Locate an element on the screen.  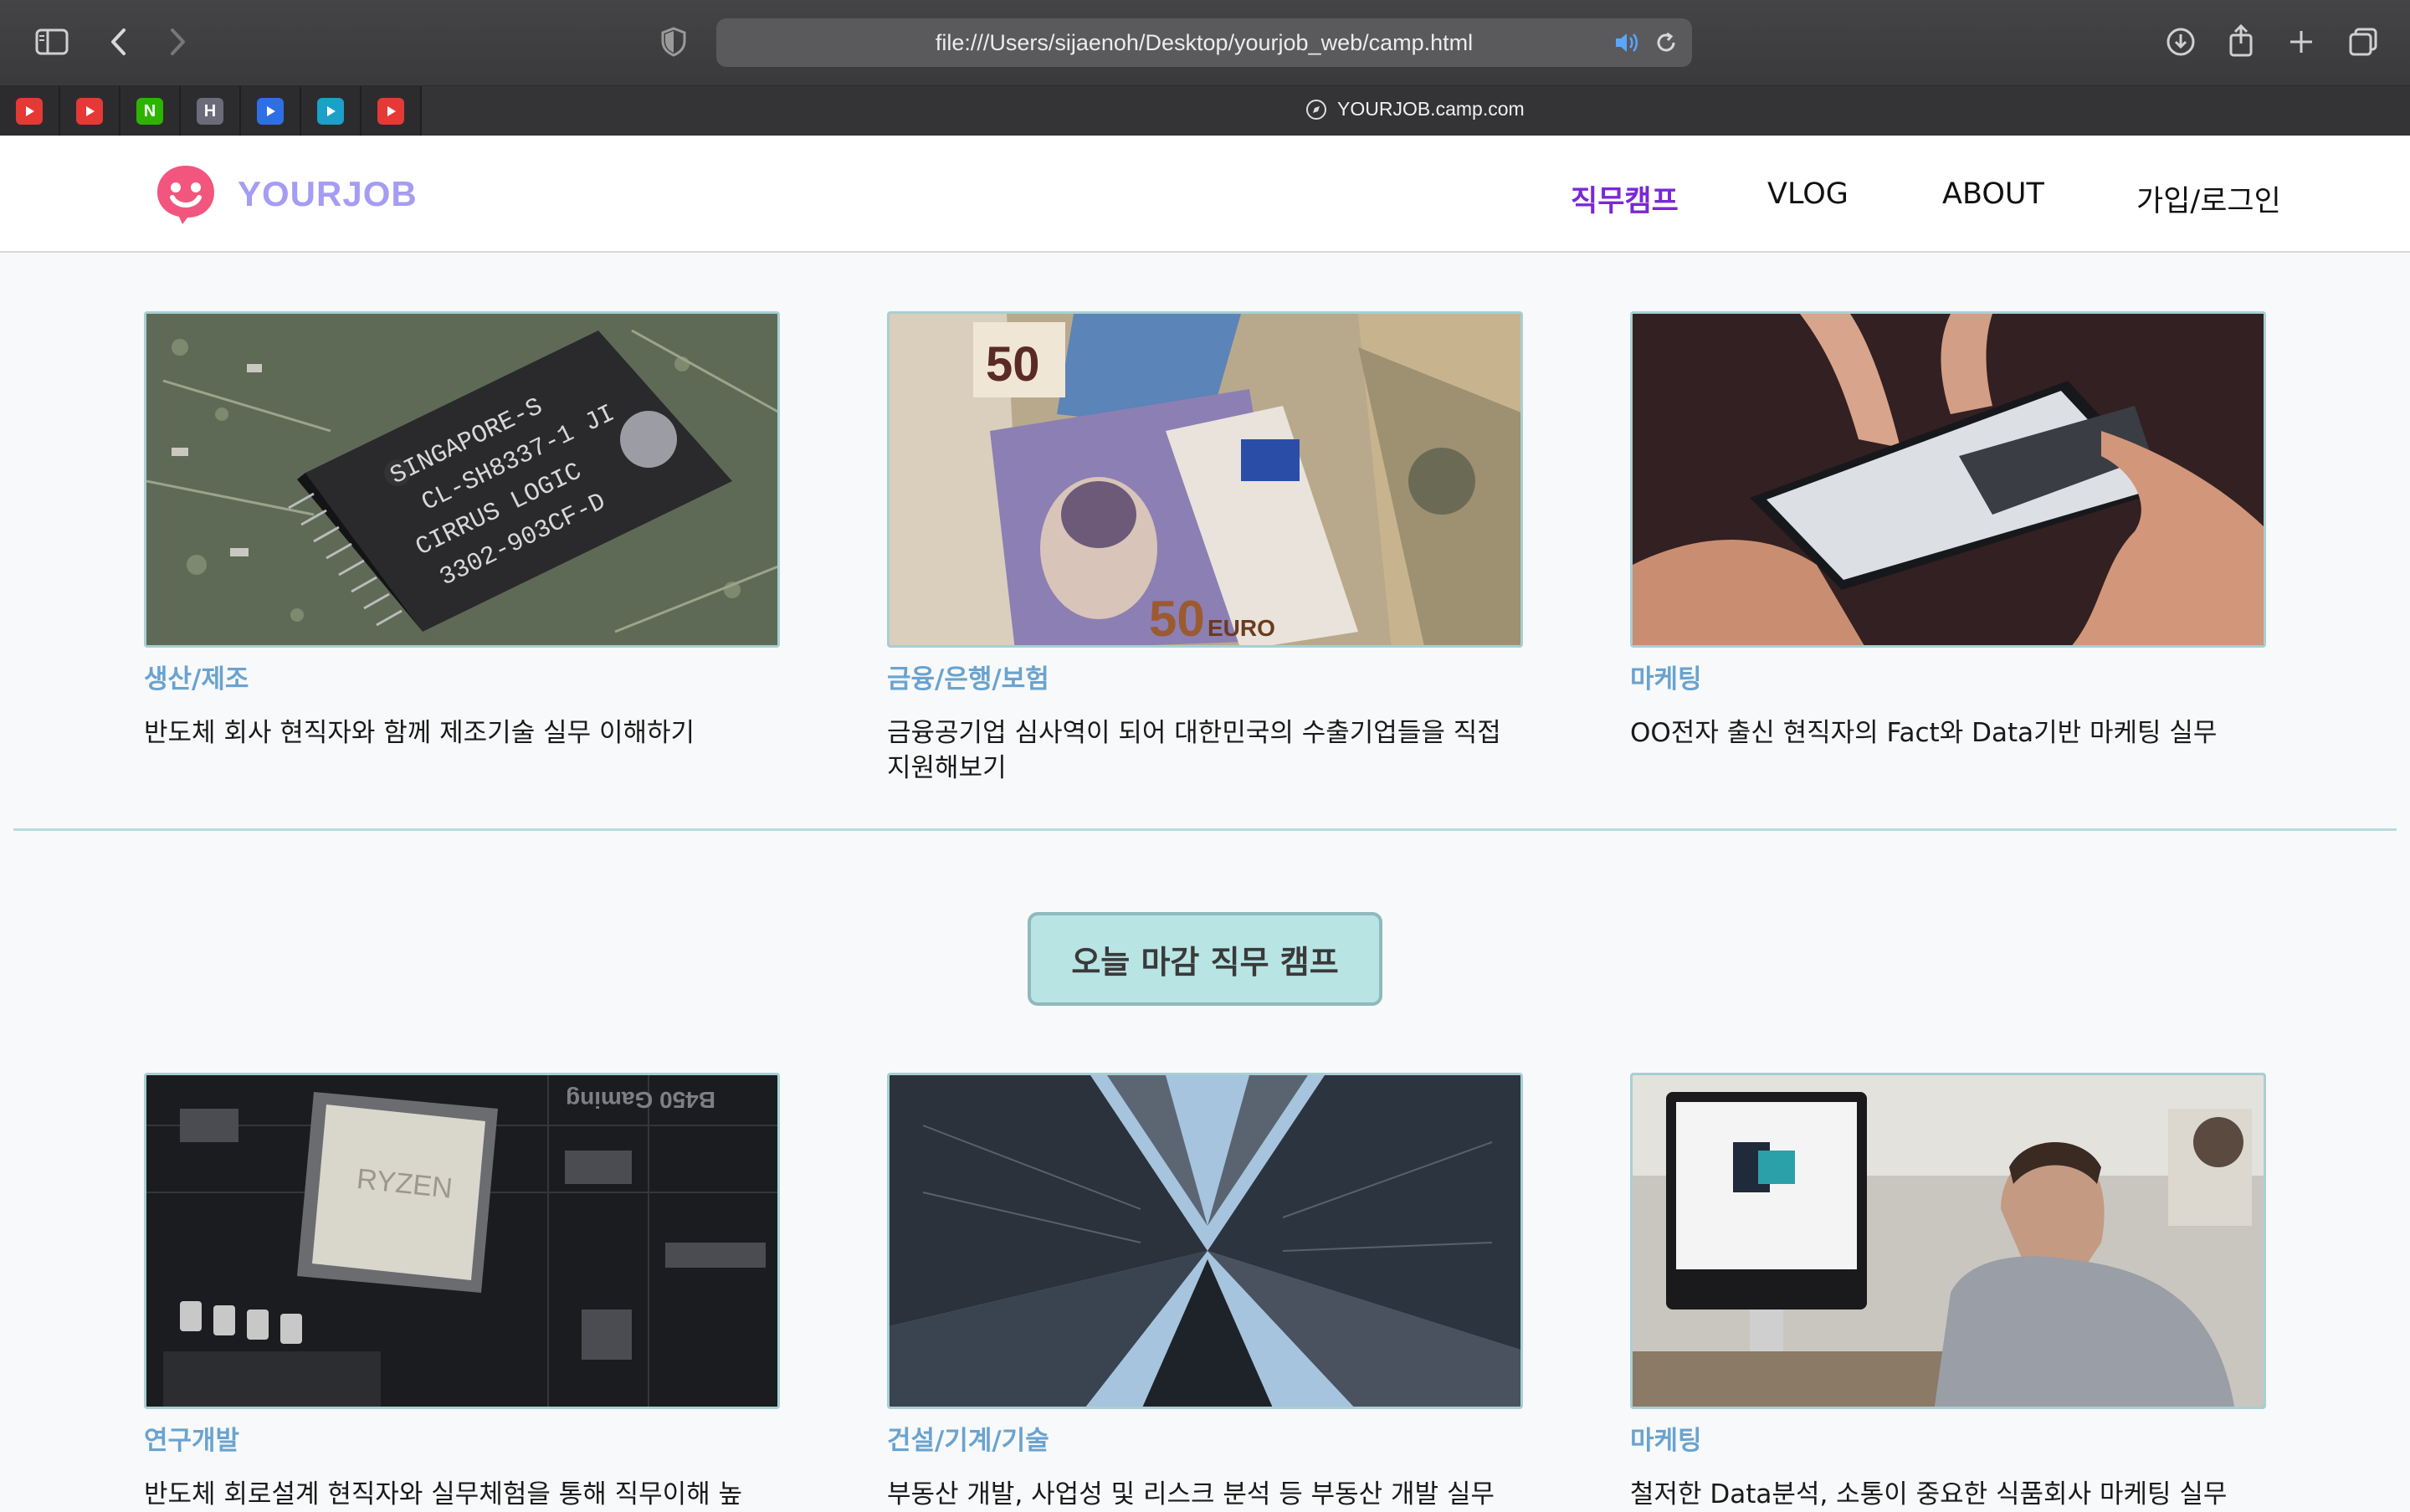
mail-icon is located at coordinates (270, 111).